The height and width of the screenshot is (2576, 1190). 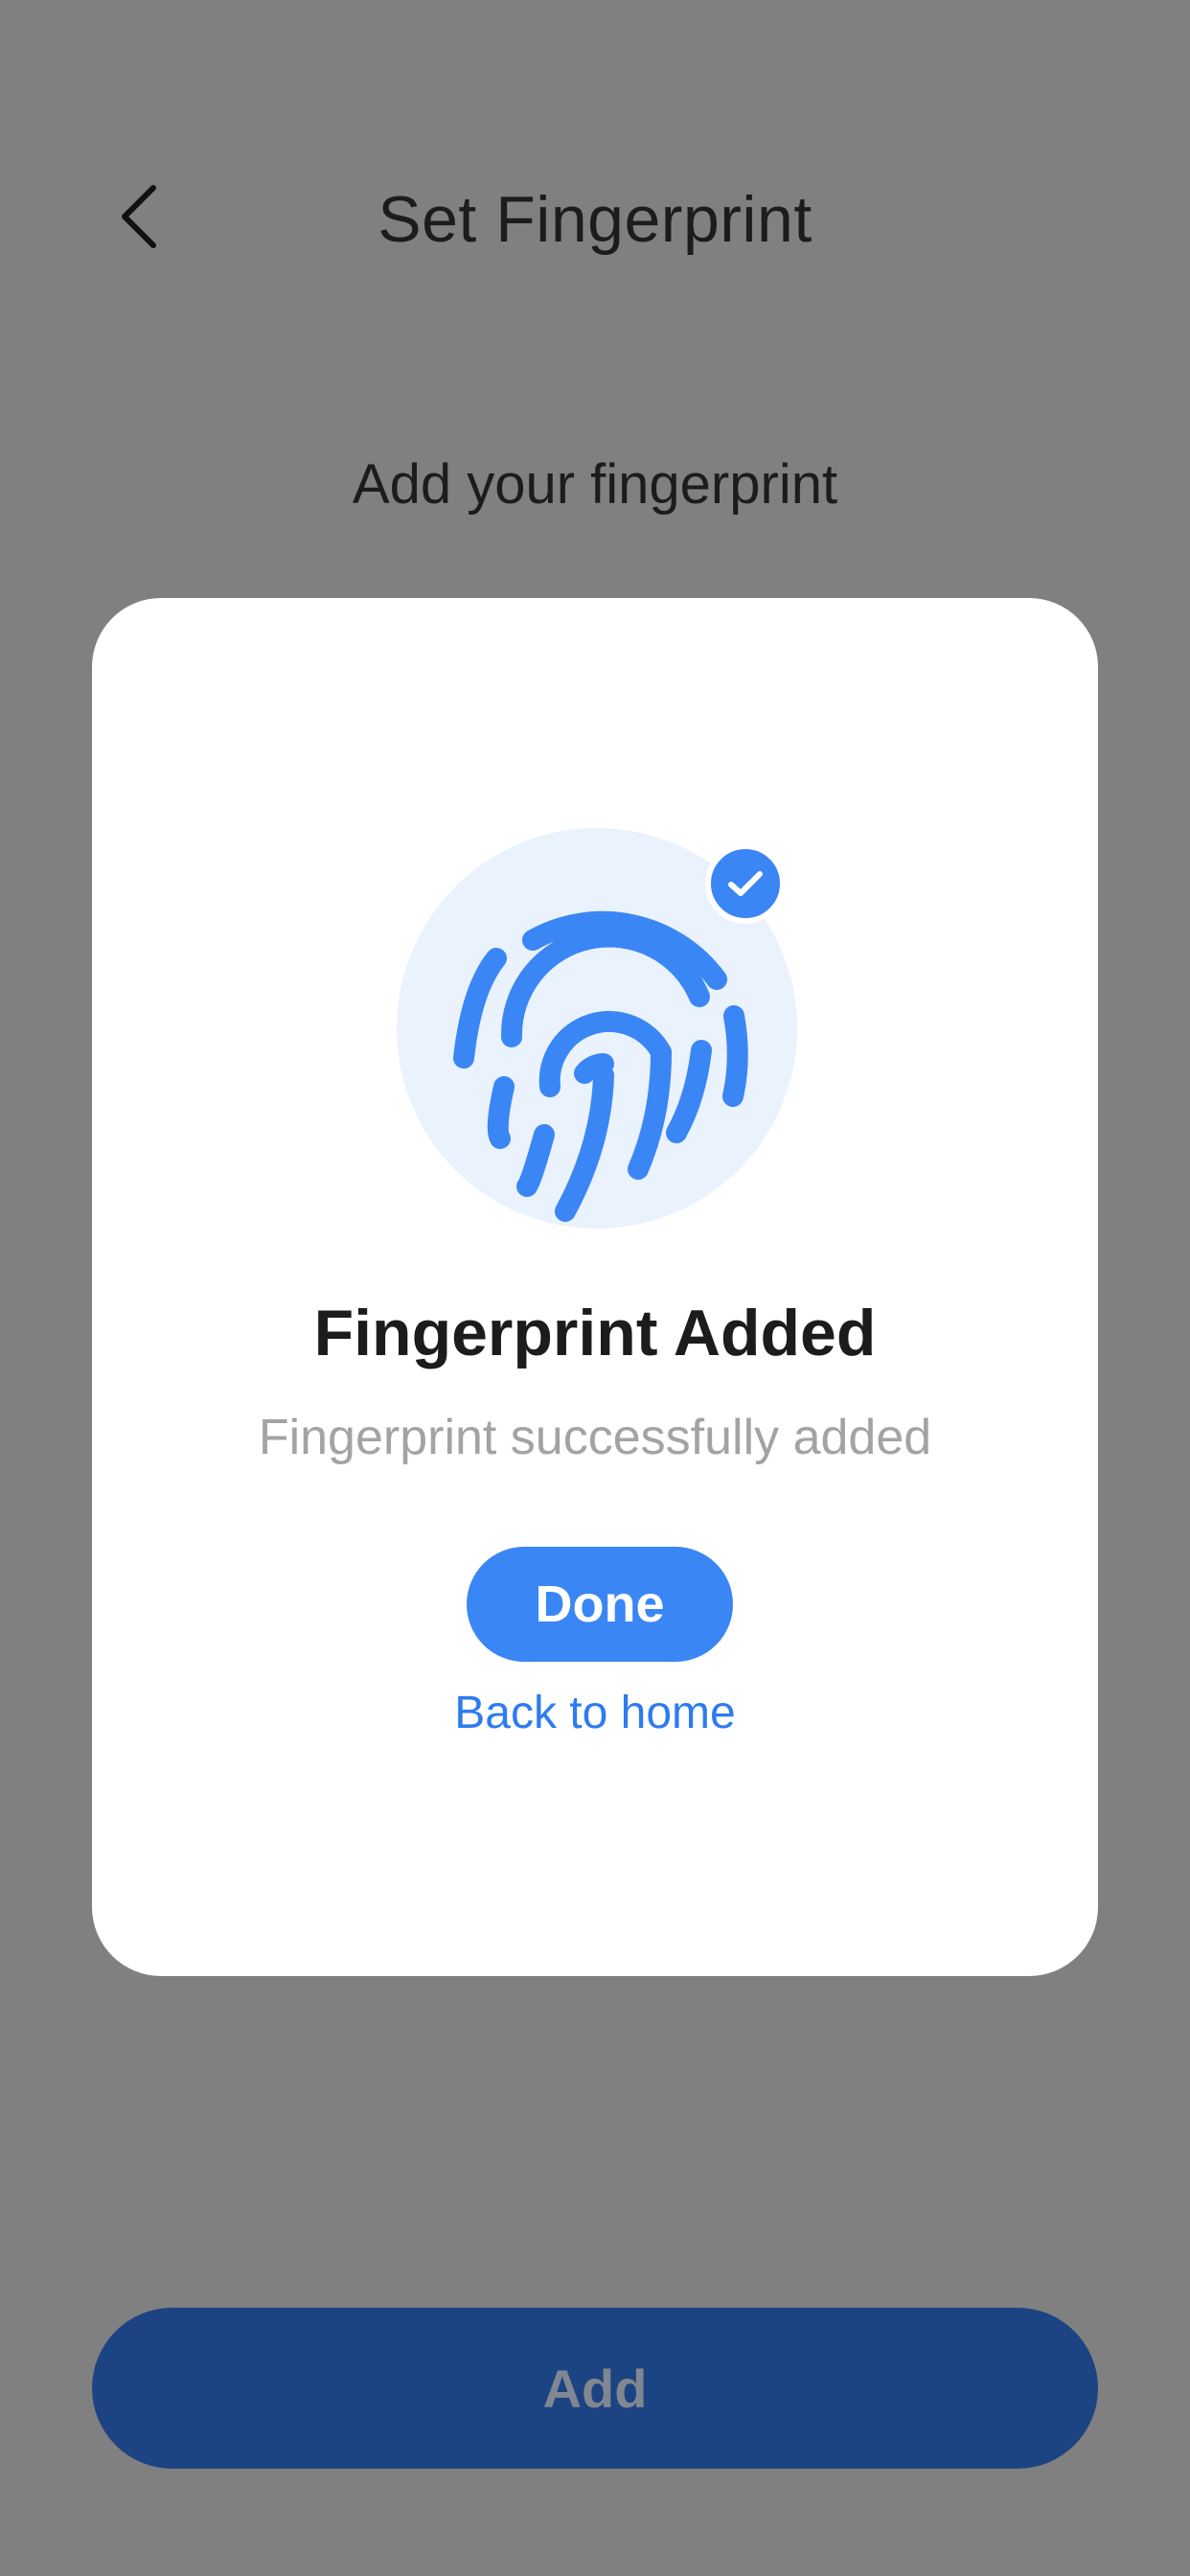 What do you see at coordinates (595, 1333) in the screenshot?
I see `modal-title: Fingerprint Added` at bounding box center [595, 1333].